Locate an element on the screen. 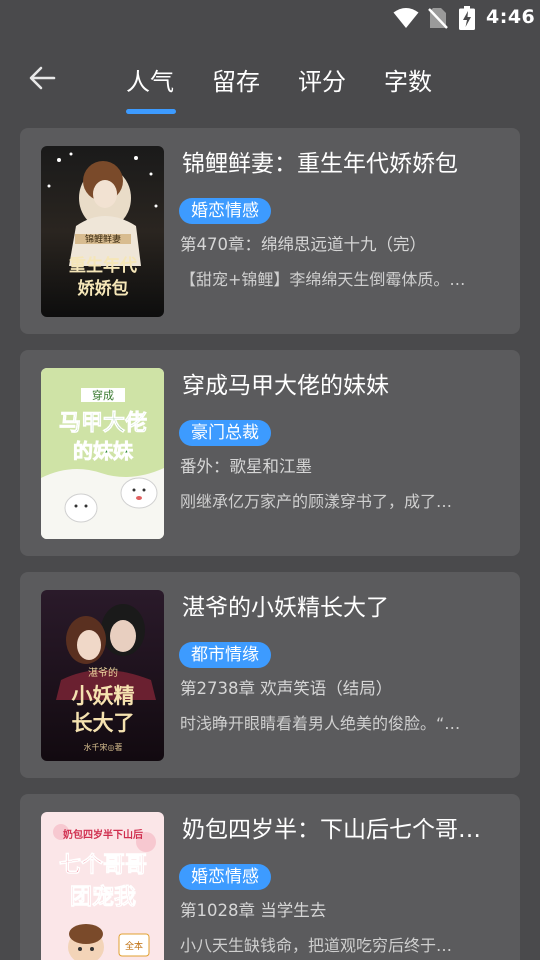  tab-word-count: 字数 is located at coordinates (408, 79).